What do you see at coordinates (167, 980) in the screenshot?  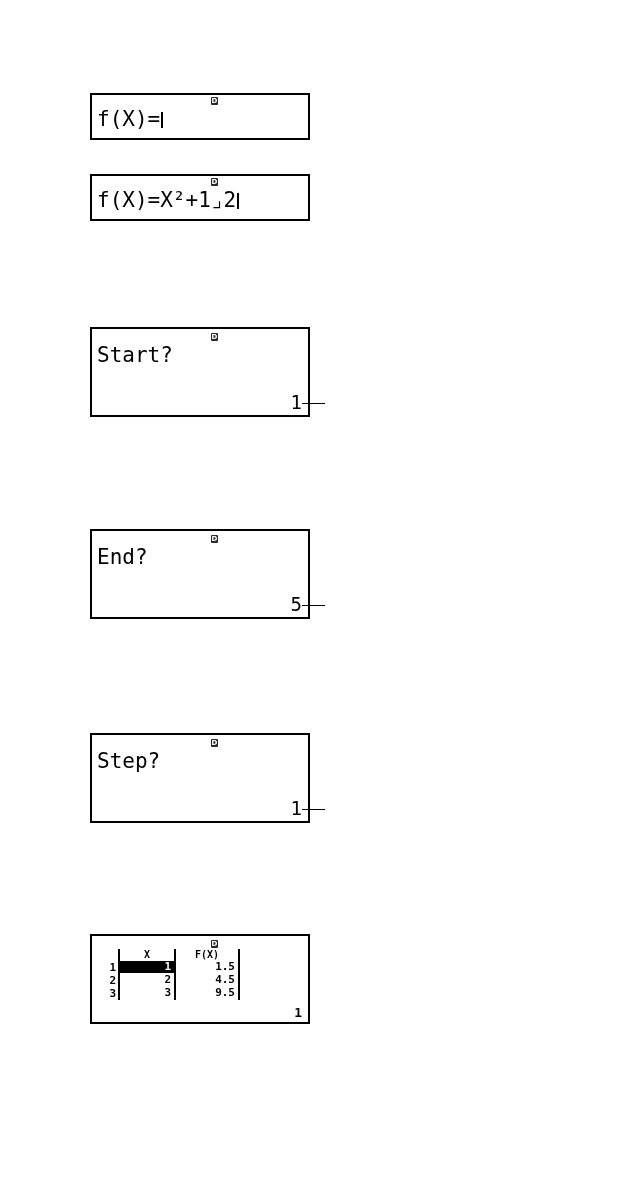 I see `table-cell-text: 2` at bounding box center [167, 980].